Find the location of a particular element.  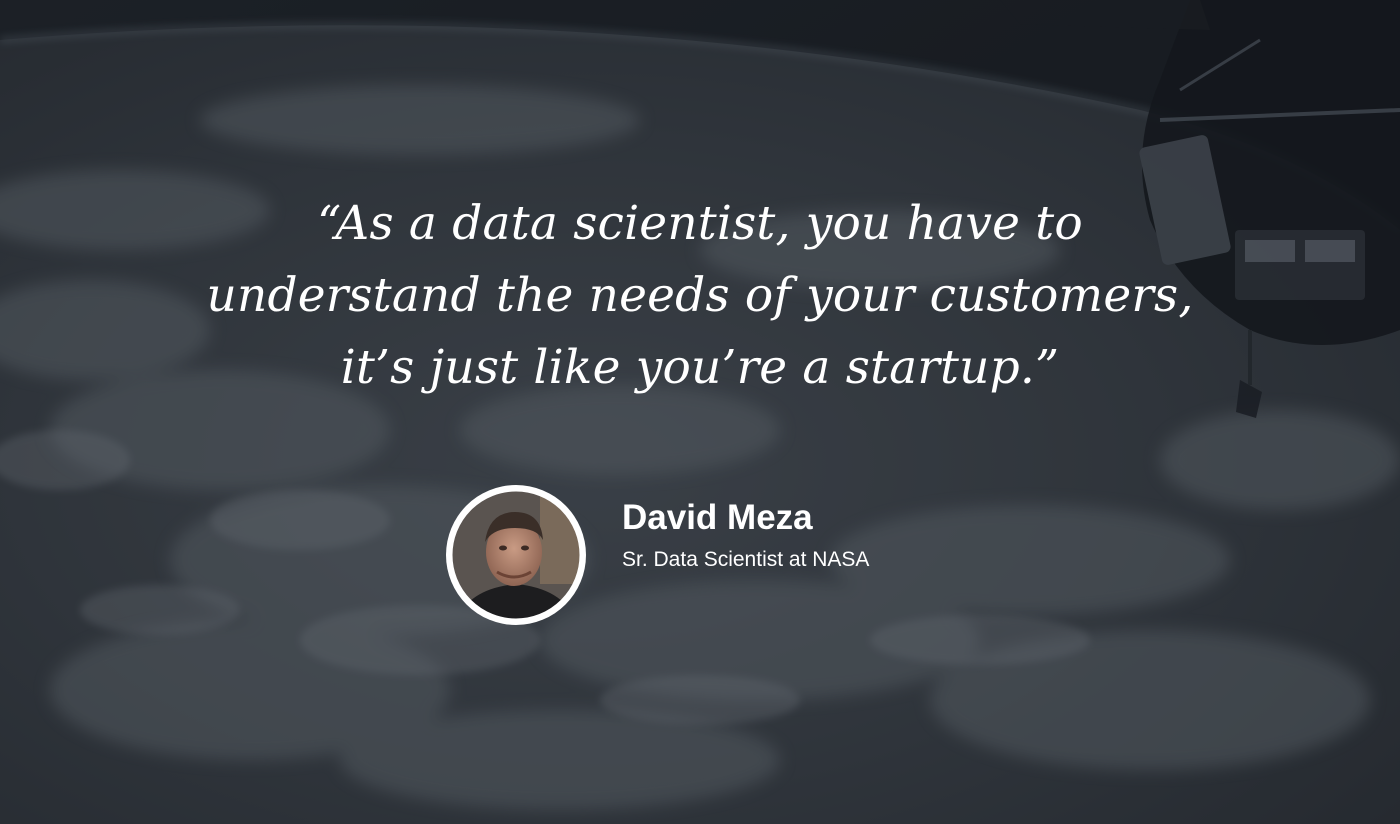

avatar is located at coordinates (516, 555).